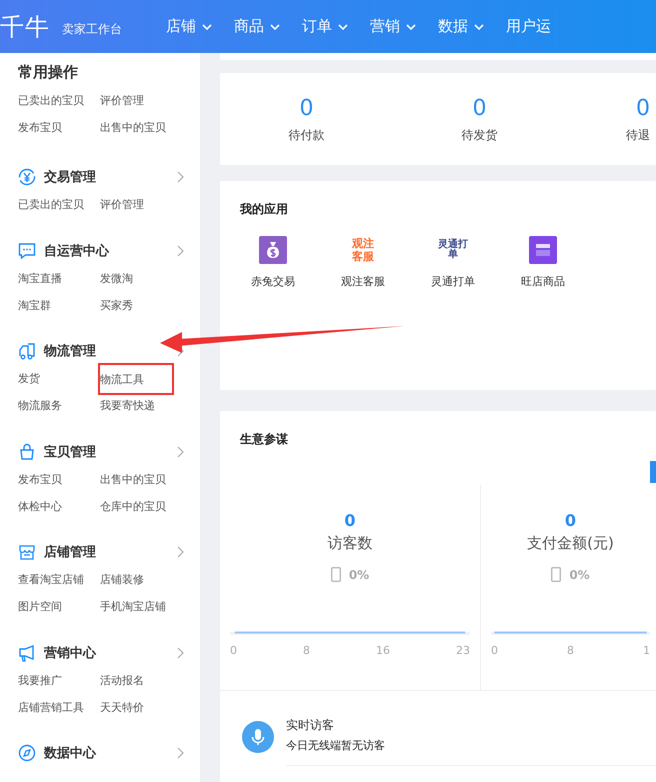  Describe the element at coordinates (453, 250) in the screenshot. I see `app-logo-text: 灵通打单` at that location.